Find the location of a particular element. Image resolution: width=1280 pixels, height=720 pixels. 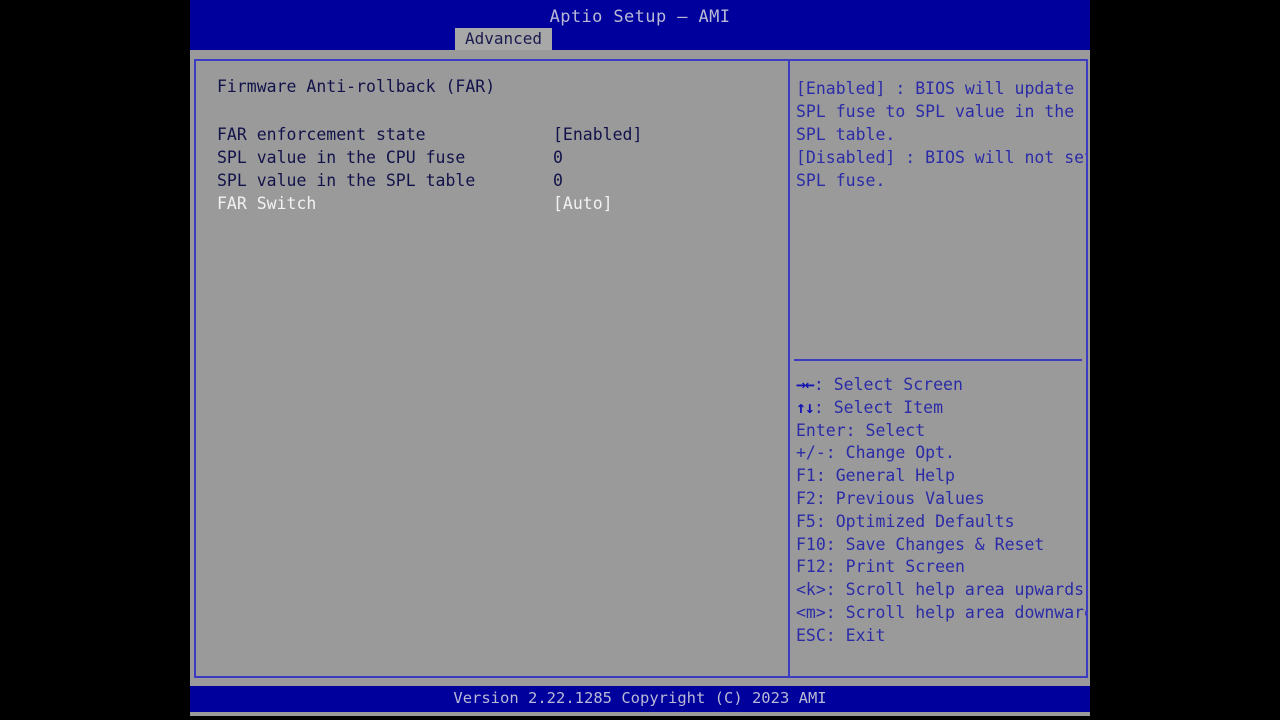

arrow-keys-icon: ↑↓ is located at coordinates (805, 407).